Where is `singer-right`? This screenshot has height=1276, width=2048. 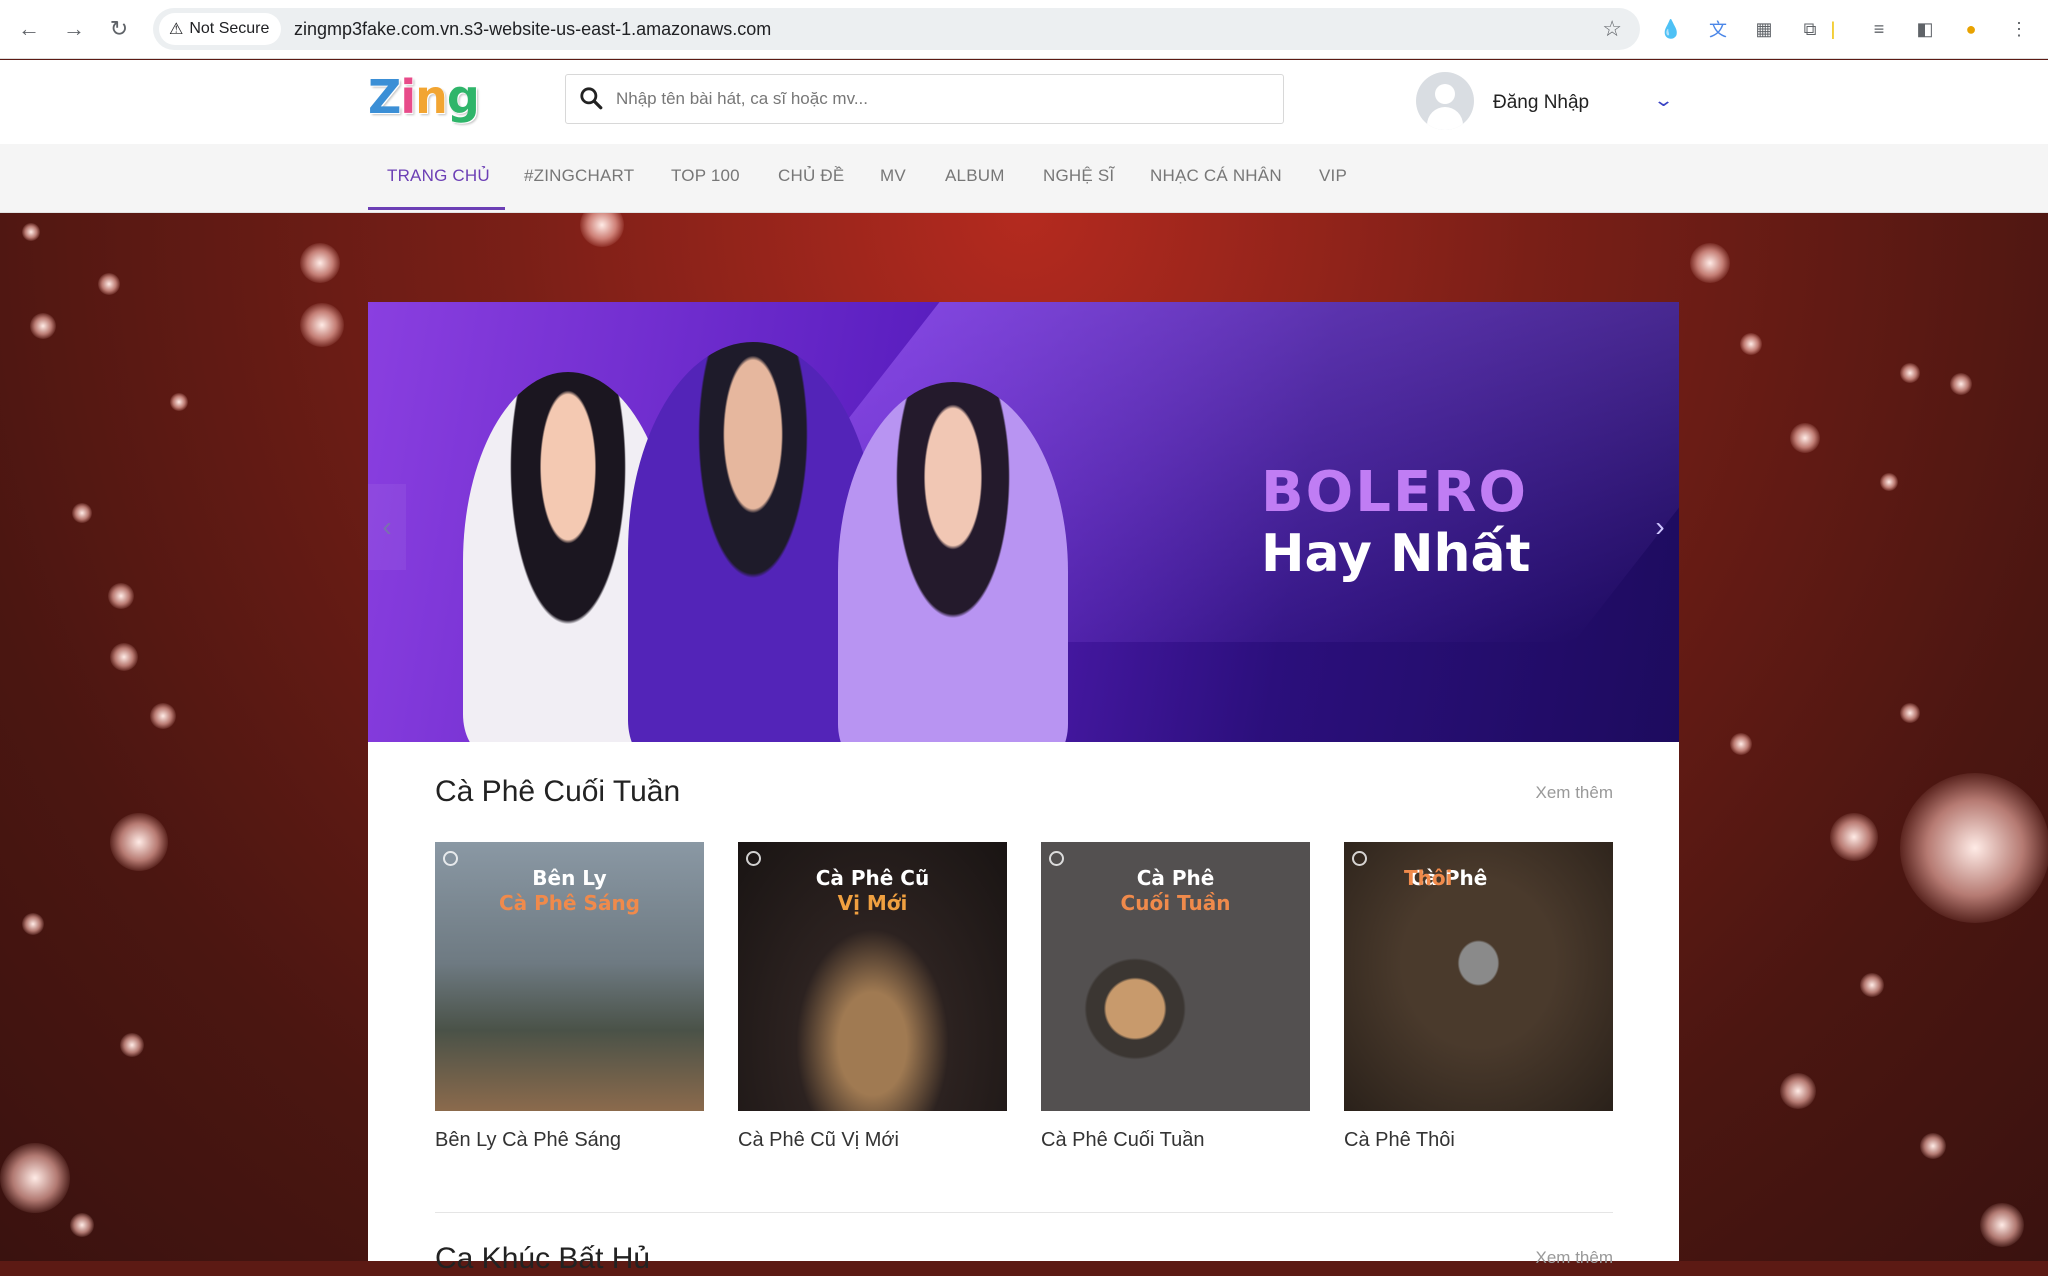 singer-right is located at coordinates (953, 562).